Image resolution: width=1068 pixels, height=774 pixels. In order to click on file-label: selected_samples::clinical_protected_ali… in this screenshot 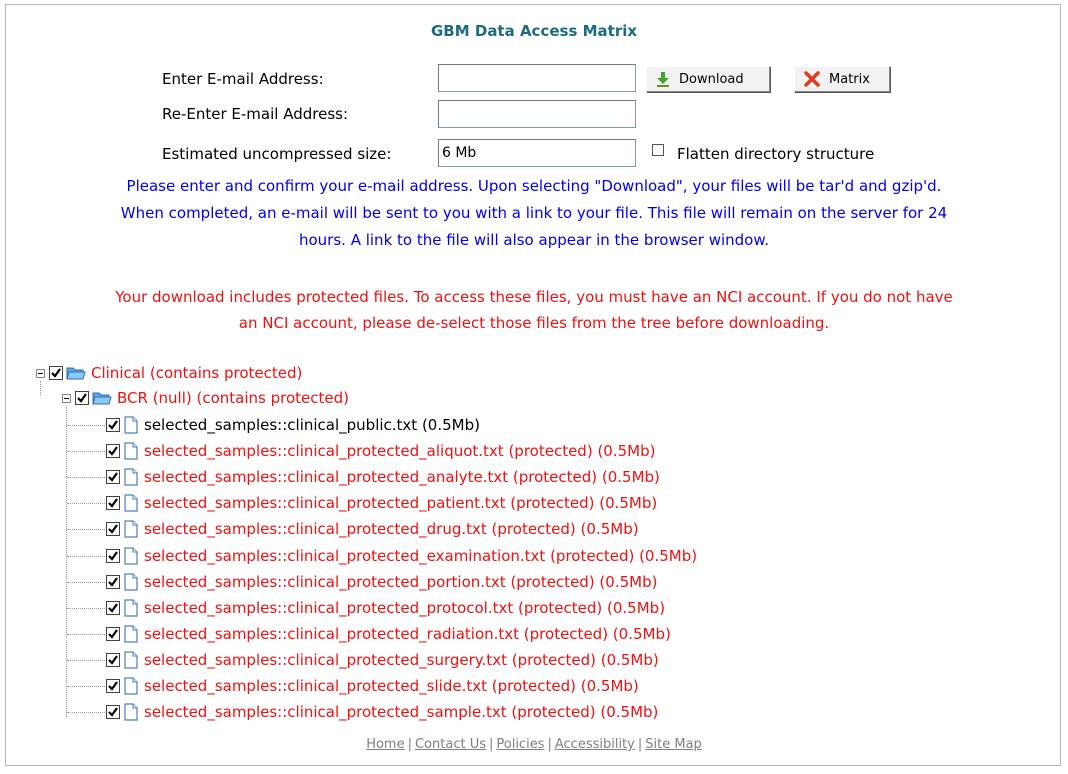, I will do `click(400, 451)`.